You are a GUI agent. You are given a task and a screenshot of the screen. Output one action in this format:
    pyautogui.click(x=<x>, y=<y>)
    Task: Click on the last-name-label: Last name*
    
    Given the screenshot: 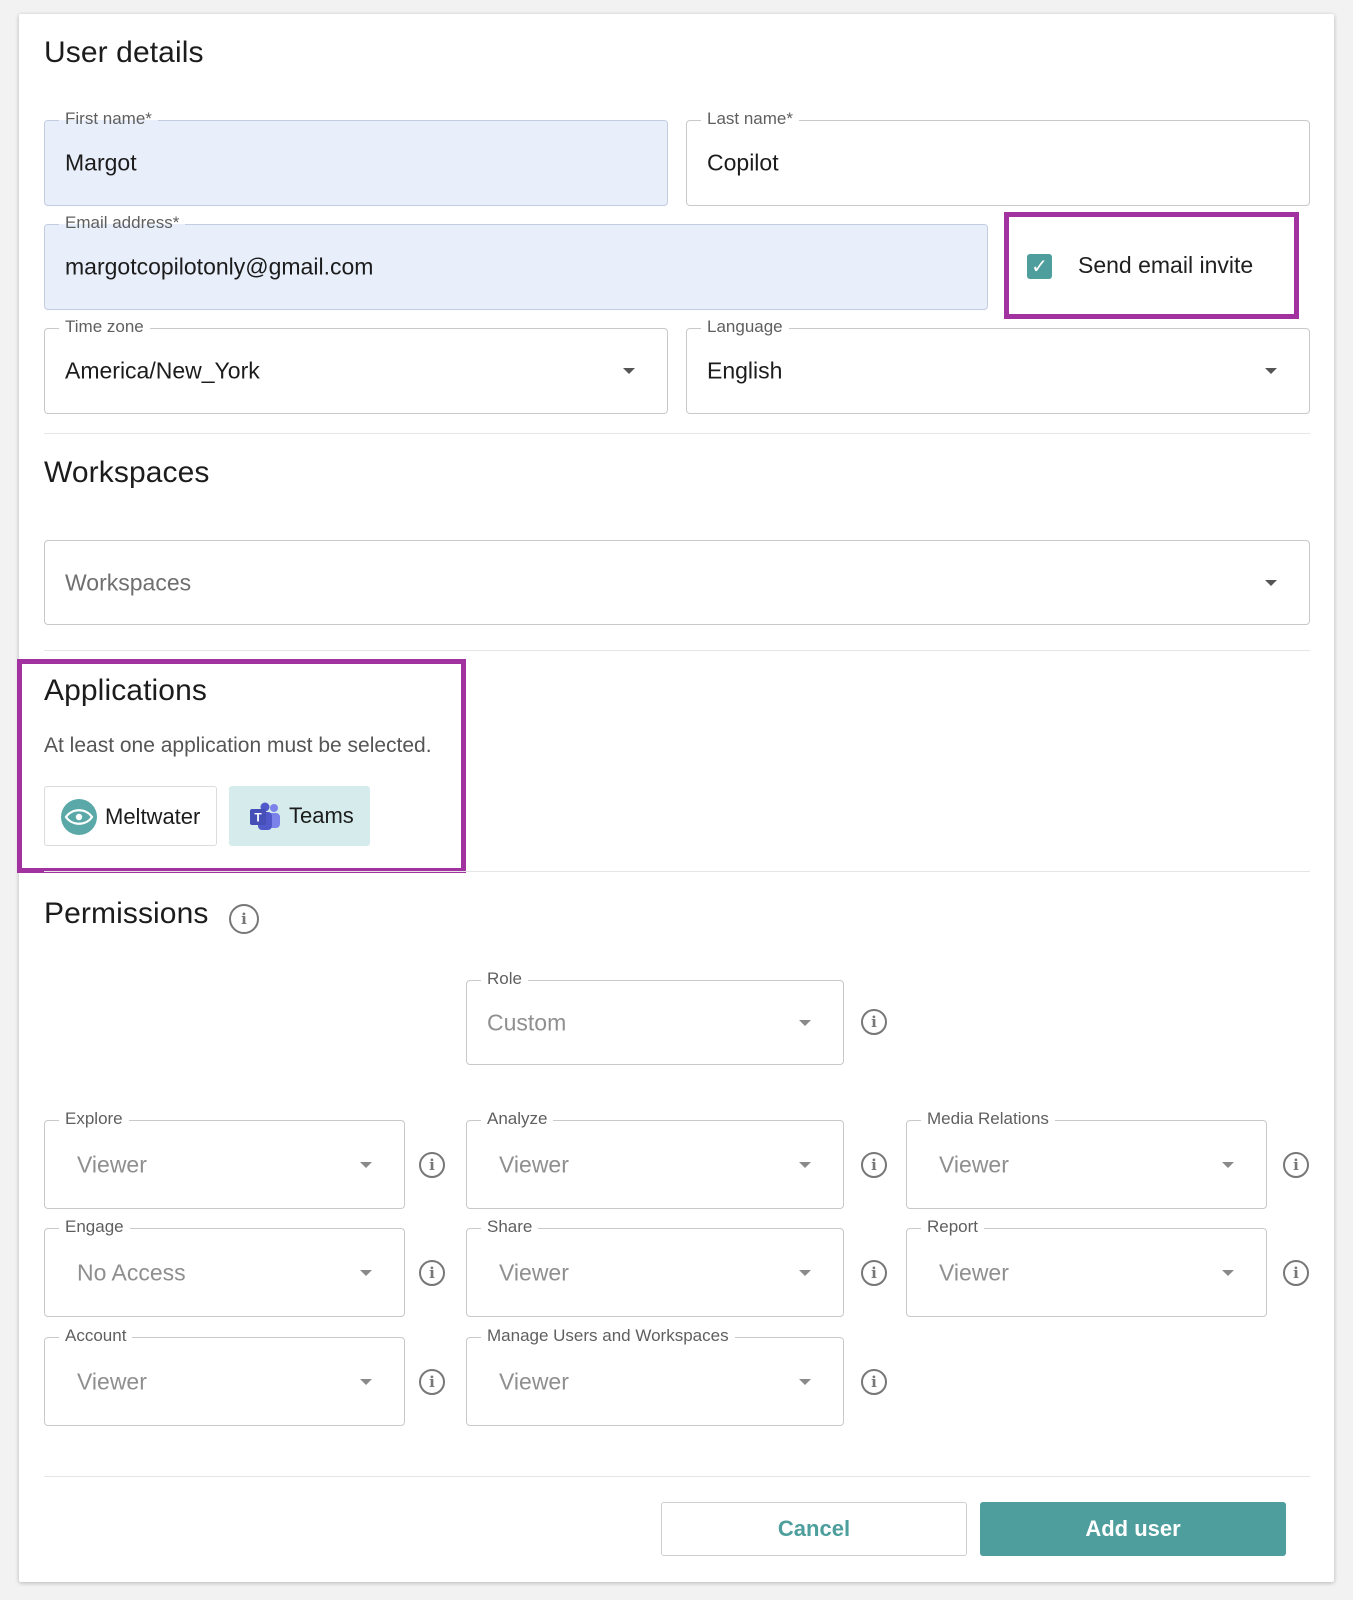 What is the action you would take?
    pyautogui.click(x=750, y=119)
    